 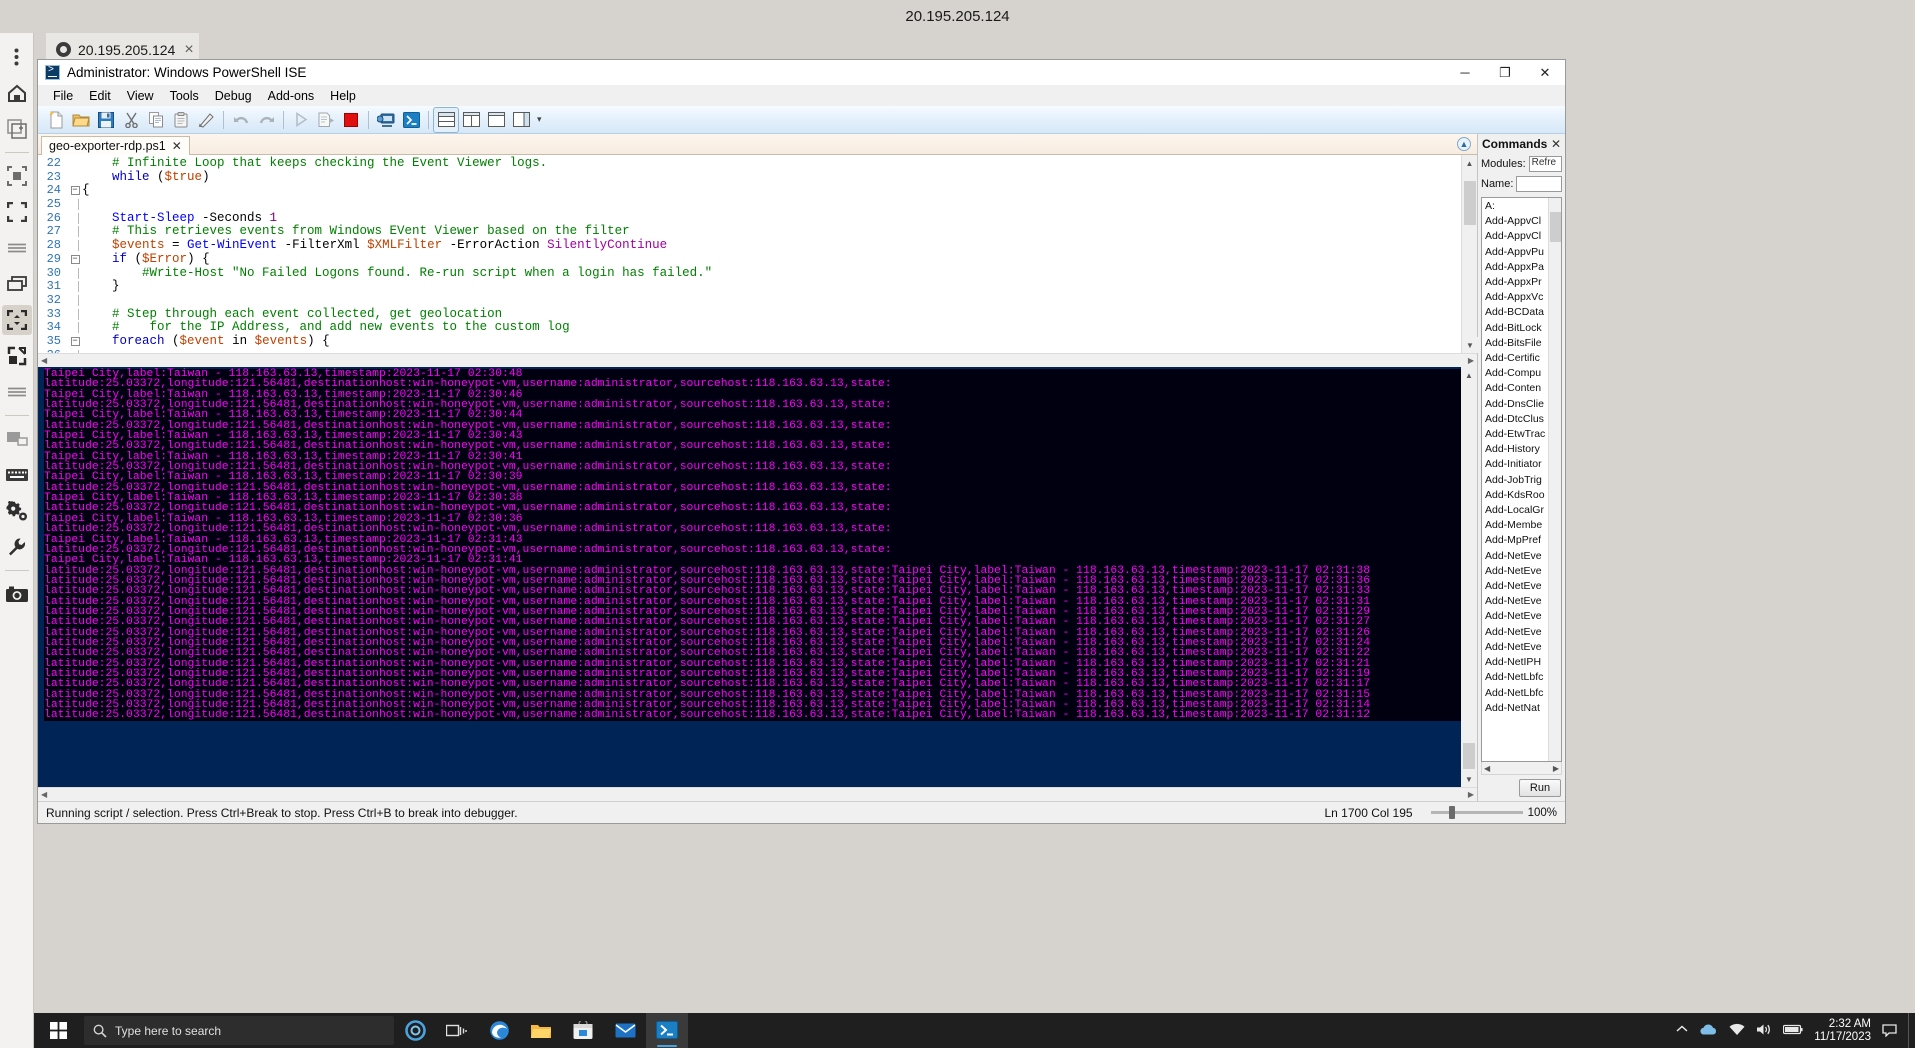 What do you see at coordinates (757, 794) in the screenshot?
I see `console-horizontal-scrollbar: ◀ ▶` at bounding box center [757, 794].